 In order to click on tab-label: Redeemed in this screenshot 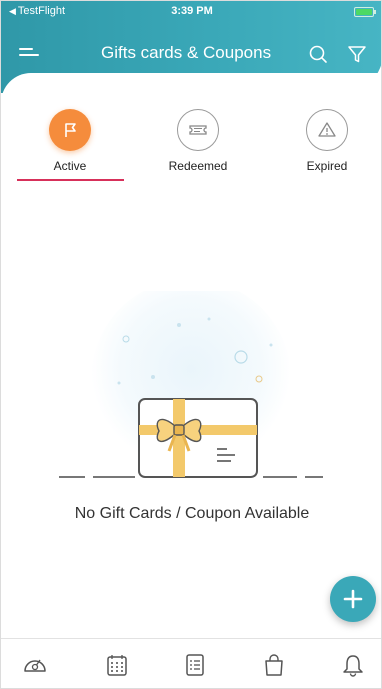, I will do `click(198, 166)`.